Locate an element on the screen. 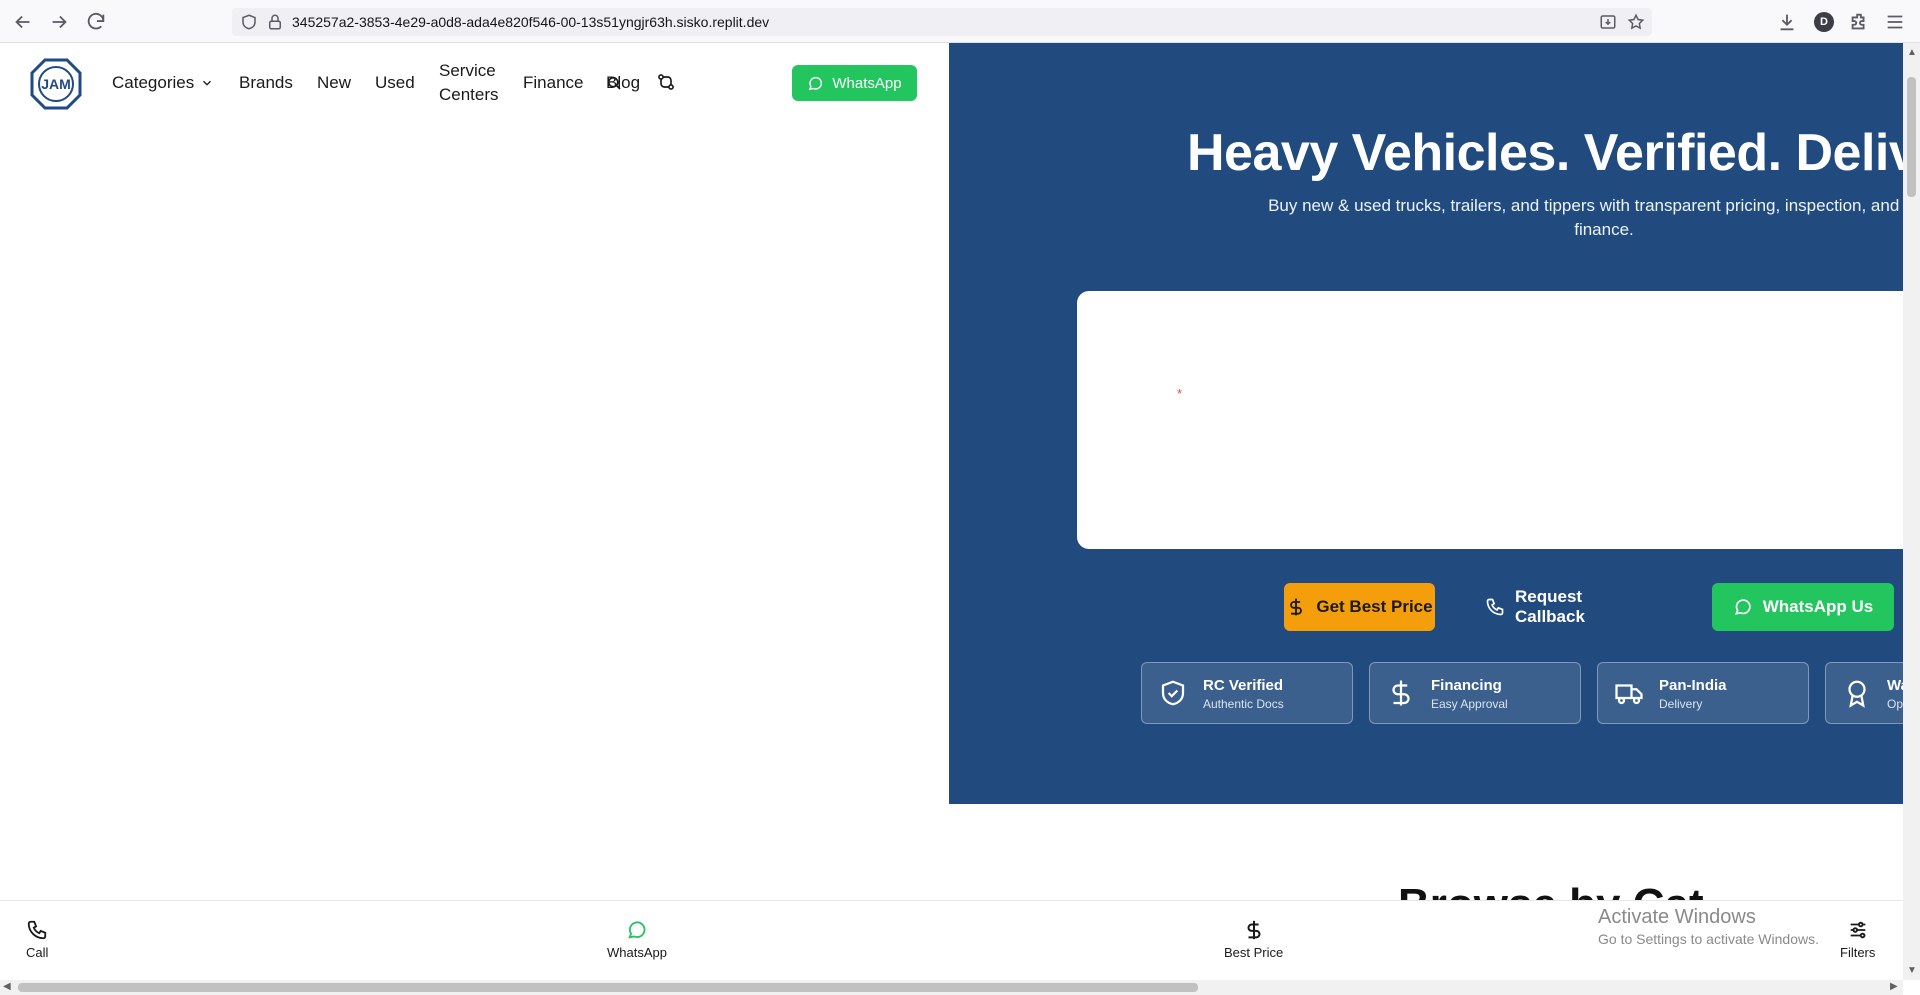 Image resolution: width=1920 pixels, height=995 pixels. bottom-filters-button: Filters is located at coordinates (1857, 939).